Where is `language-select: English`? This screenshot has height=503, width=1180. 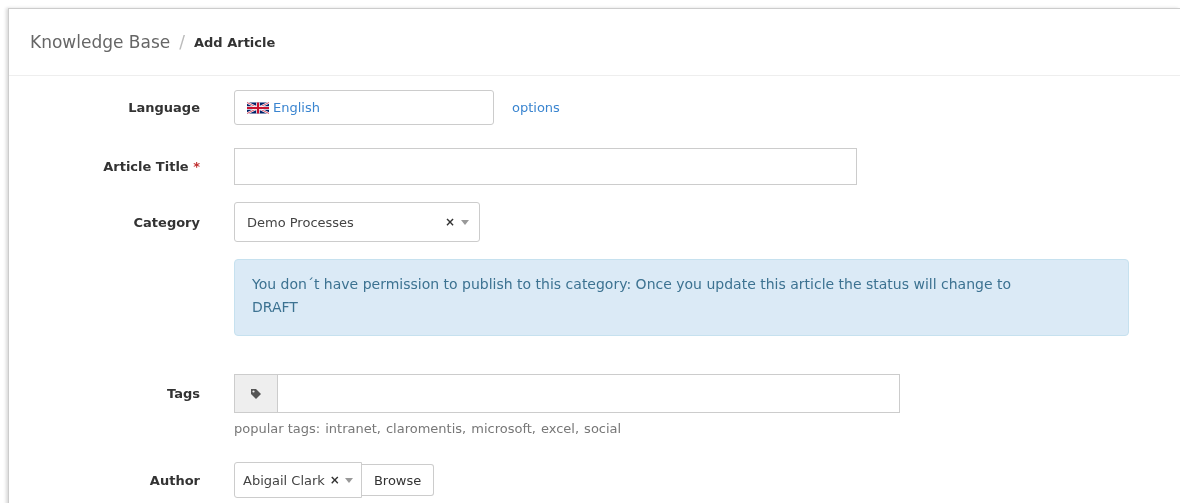
language-select: English is located at coordinates (364, 107).